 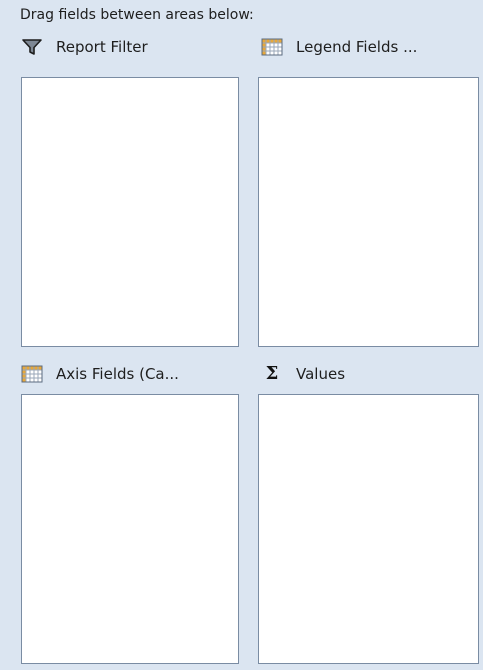 I want to click on values-header: Σ Values, so click(x=302, y=374).